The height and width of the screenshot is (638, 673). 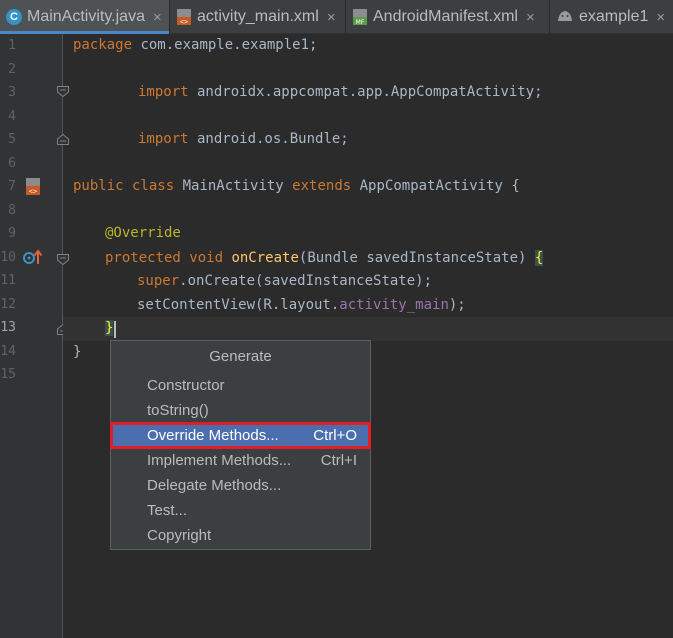 What do you see at coordinates (240, 535) in the screenshot?
I see `menu-item-copyright: Copyright` at bounding box center [240, 535].